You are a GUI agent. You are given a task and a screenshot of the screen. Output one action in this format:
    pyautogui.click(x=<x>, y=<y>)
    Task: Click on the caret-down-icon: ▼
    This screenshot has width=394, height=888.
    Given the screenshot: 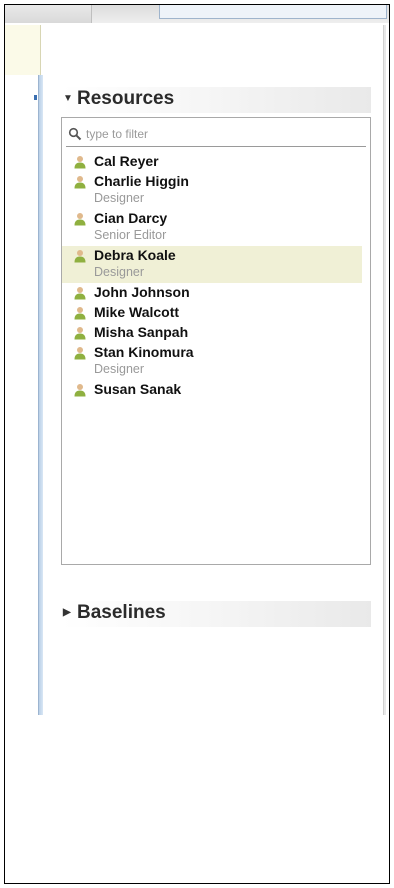 What is the action you would take?
    pyautogui.click(x=68, y=98)
    